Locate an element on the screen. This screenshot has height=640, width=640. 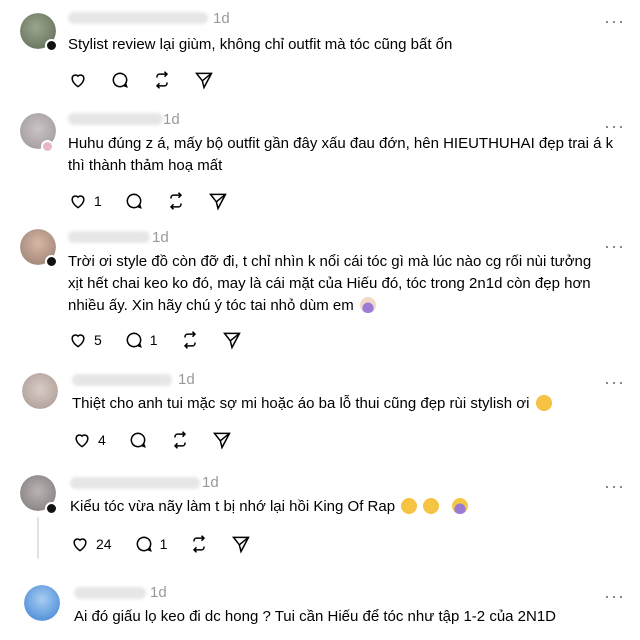
like-count: 4 is located at coordinates (102, 440).